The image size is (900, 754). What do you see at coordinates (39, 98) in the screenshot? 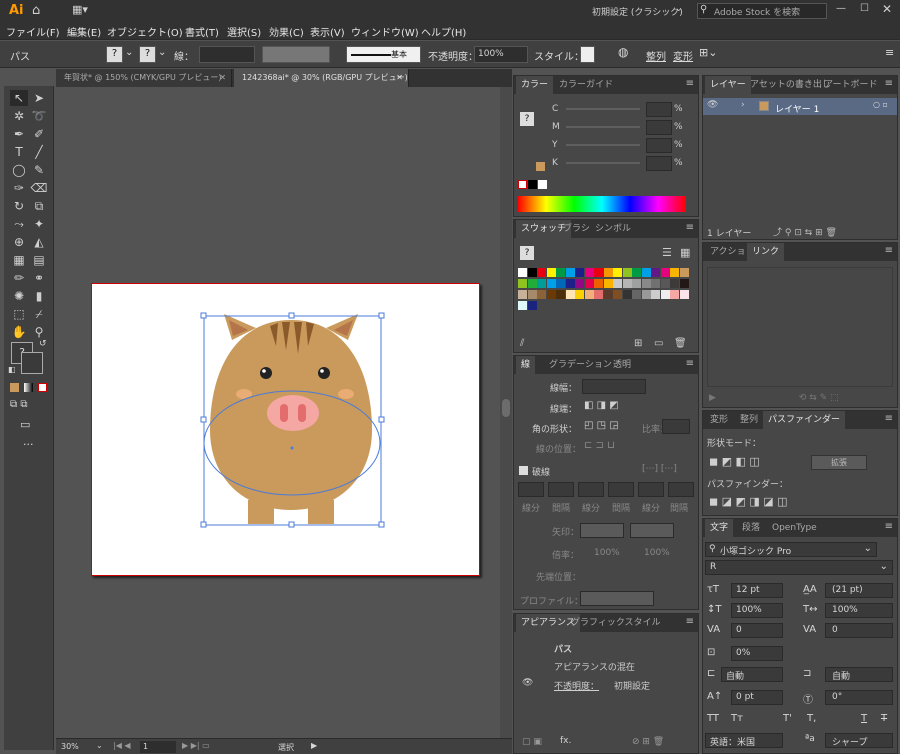
I see `direct-selection-tool-icon: ➤` at bounding box center [39, 98].